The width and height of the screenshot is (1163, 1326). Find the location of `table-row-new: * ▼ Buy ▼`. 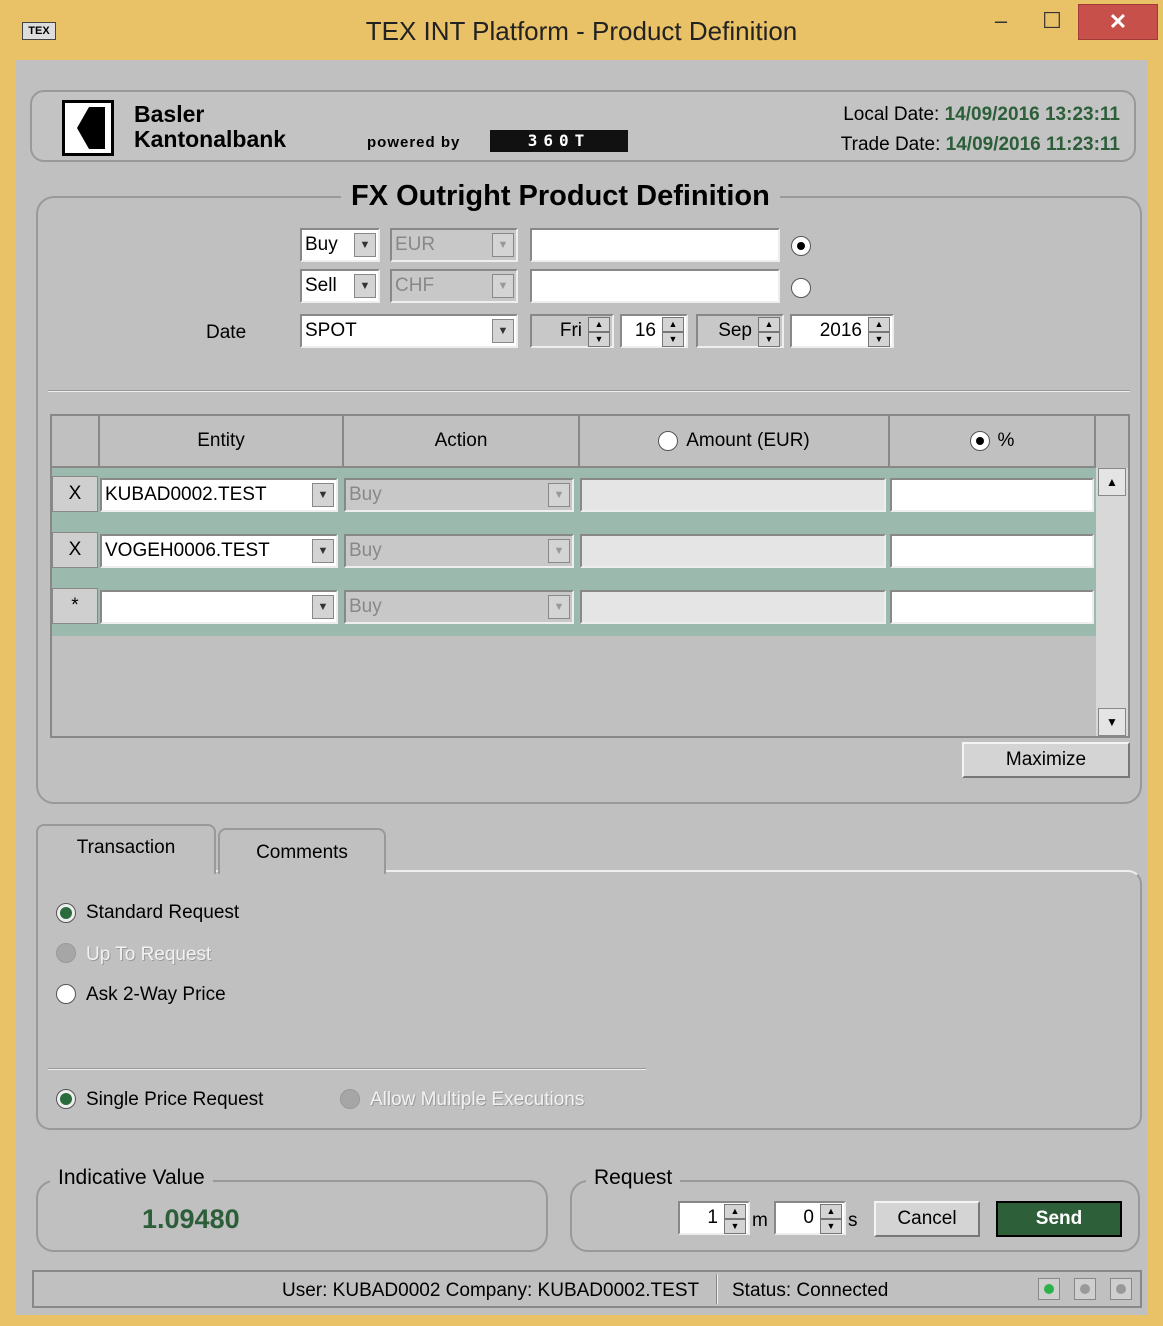

table-row-new: * ▼ Buy ▼ is located at coordinates (574, 608).